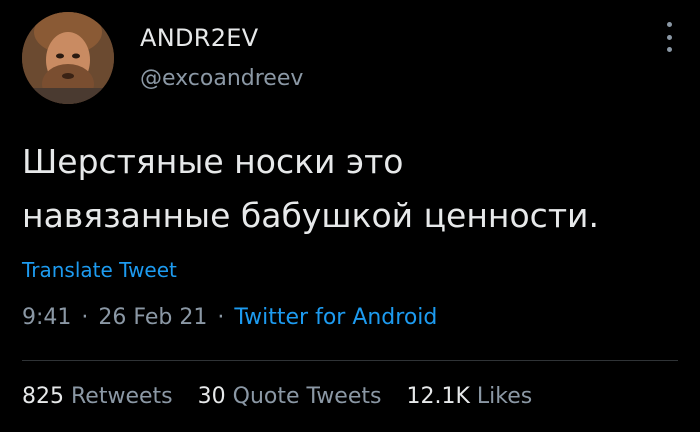 Image resolution: width=700 pixels, height=432 pixels. What do you see at coordinates (122, 396) in the screenshot?
I see `retweets-label: Retweets` at bounding box center [122, 396].